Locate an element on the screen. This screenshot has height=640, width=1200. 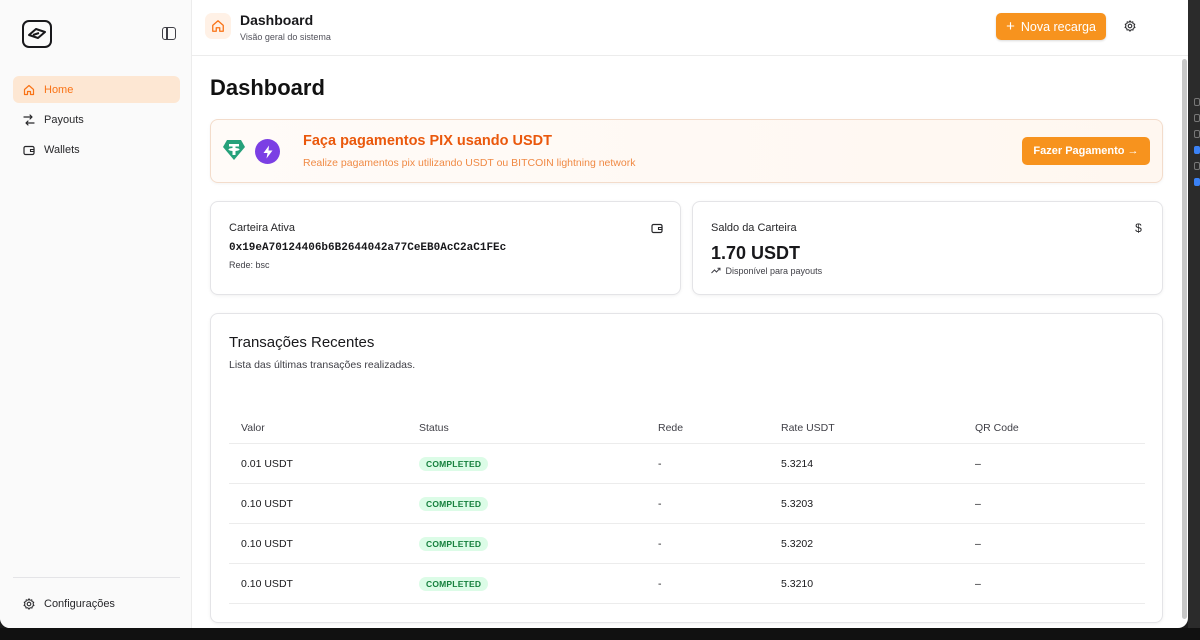
table-row: 0.10 USDT COMPLETED - 5.3202 – is located at coordinates (687, 544).